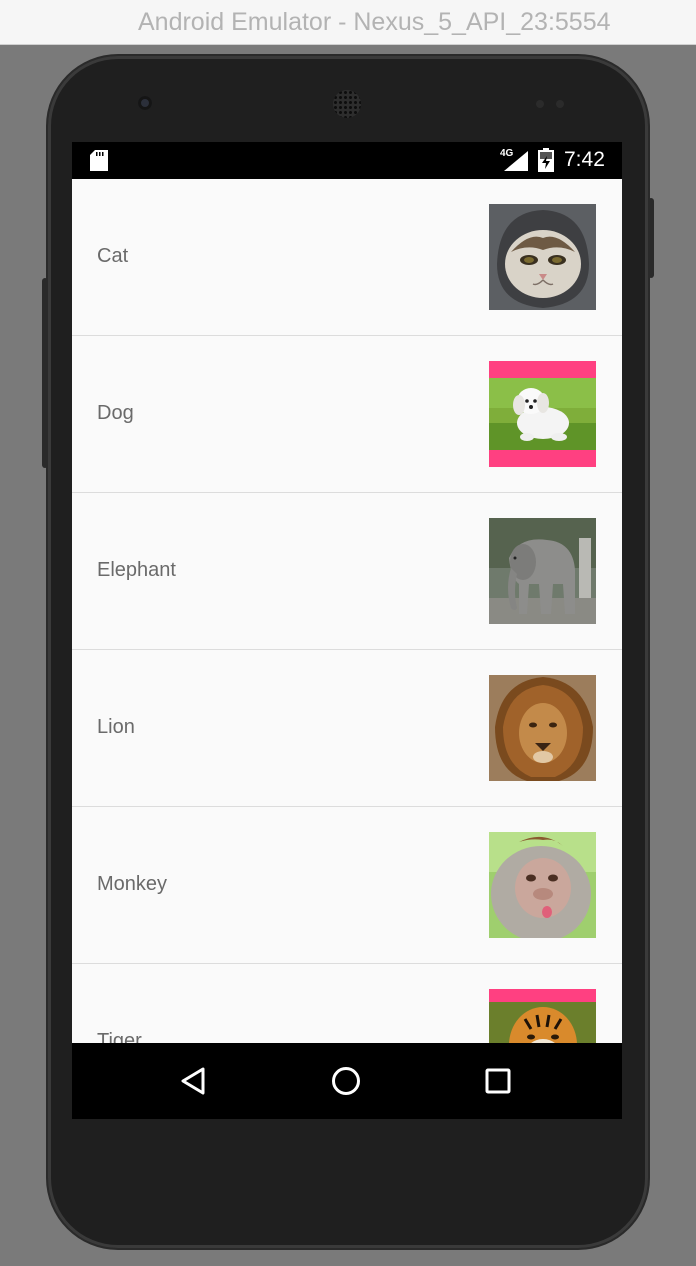 This screenshot has width=696, height=1266. I want to click on sd-card-icon, so click(99, 160).